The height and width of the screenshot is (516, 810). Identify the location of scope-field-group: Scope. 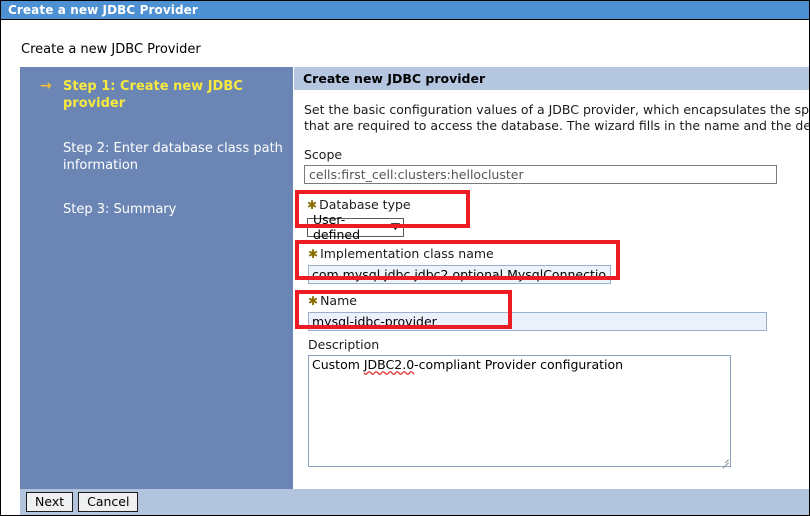
(540, 165).